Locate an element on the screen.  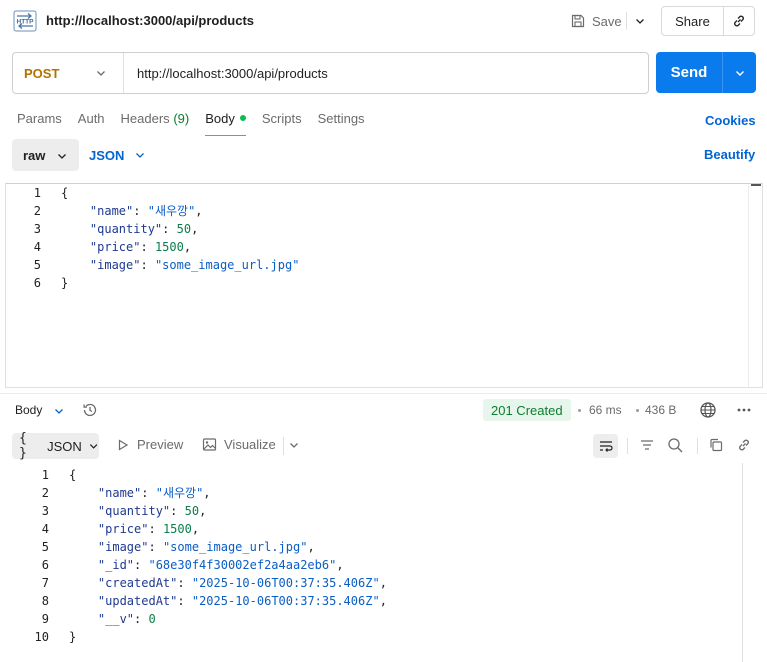
headers-count: (9) is located at coordinates (181, 118).